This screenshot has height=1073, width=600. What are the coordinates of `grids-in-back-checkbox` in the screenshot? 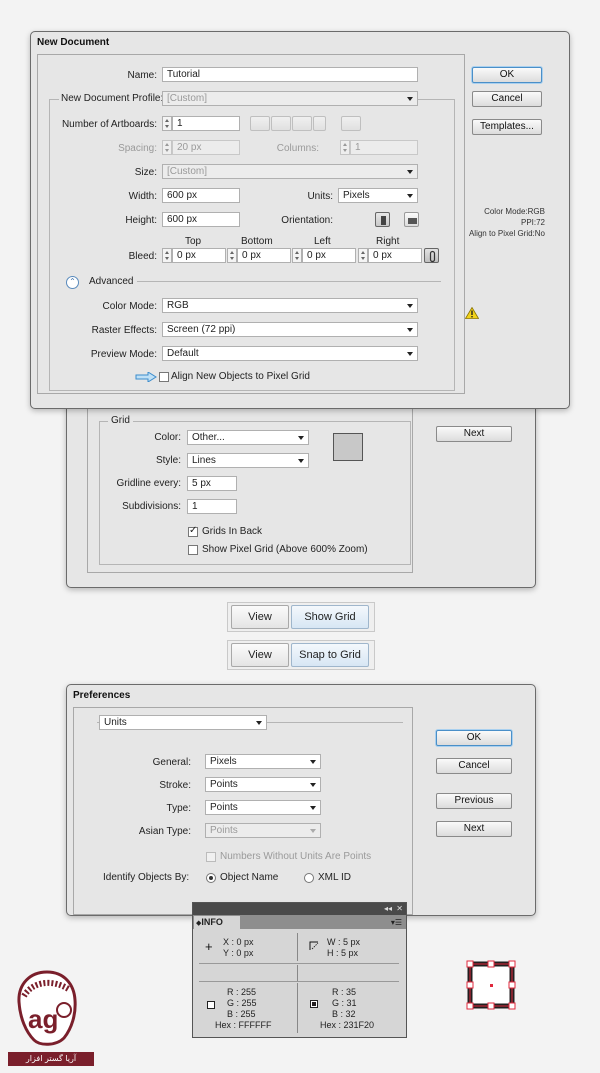 It's located at (193, 531).